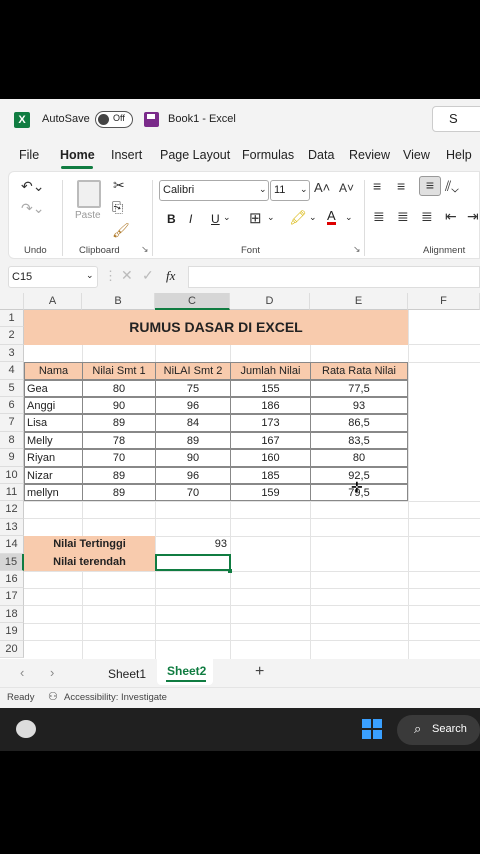 This screenshot has width=480, height=854. I want to click on col-header-b: B, so click(118, 301).